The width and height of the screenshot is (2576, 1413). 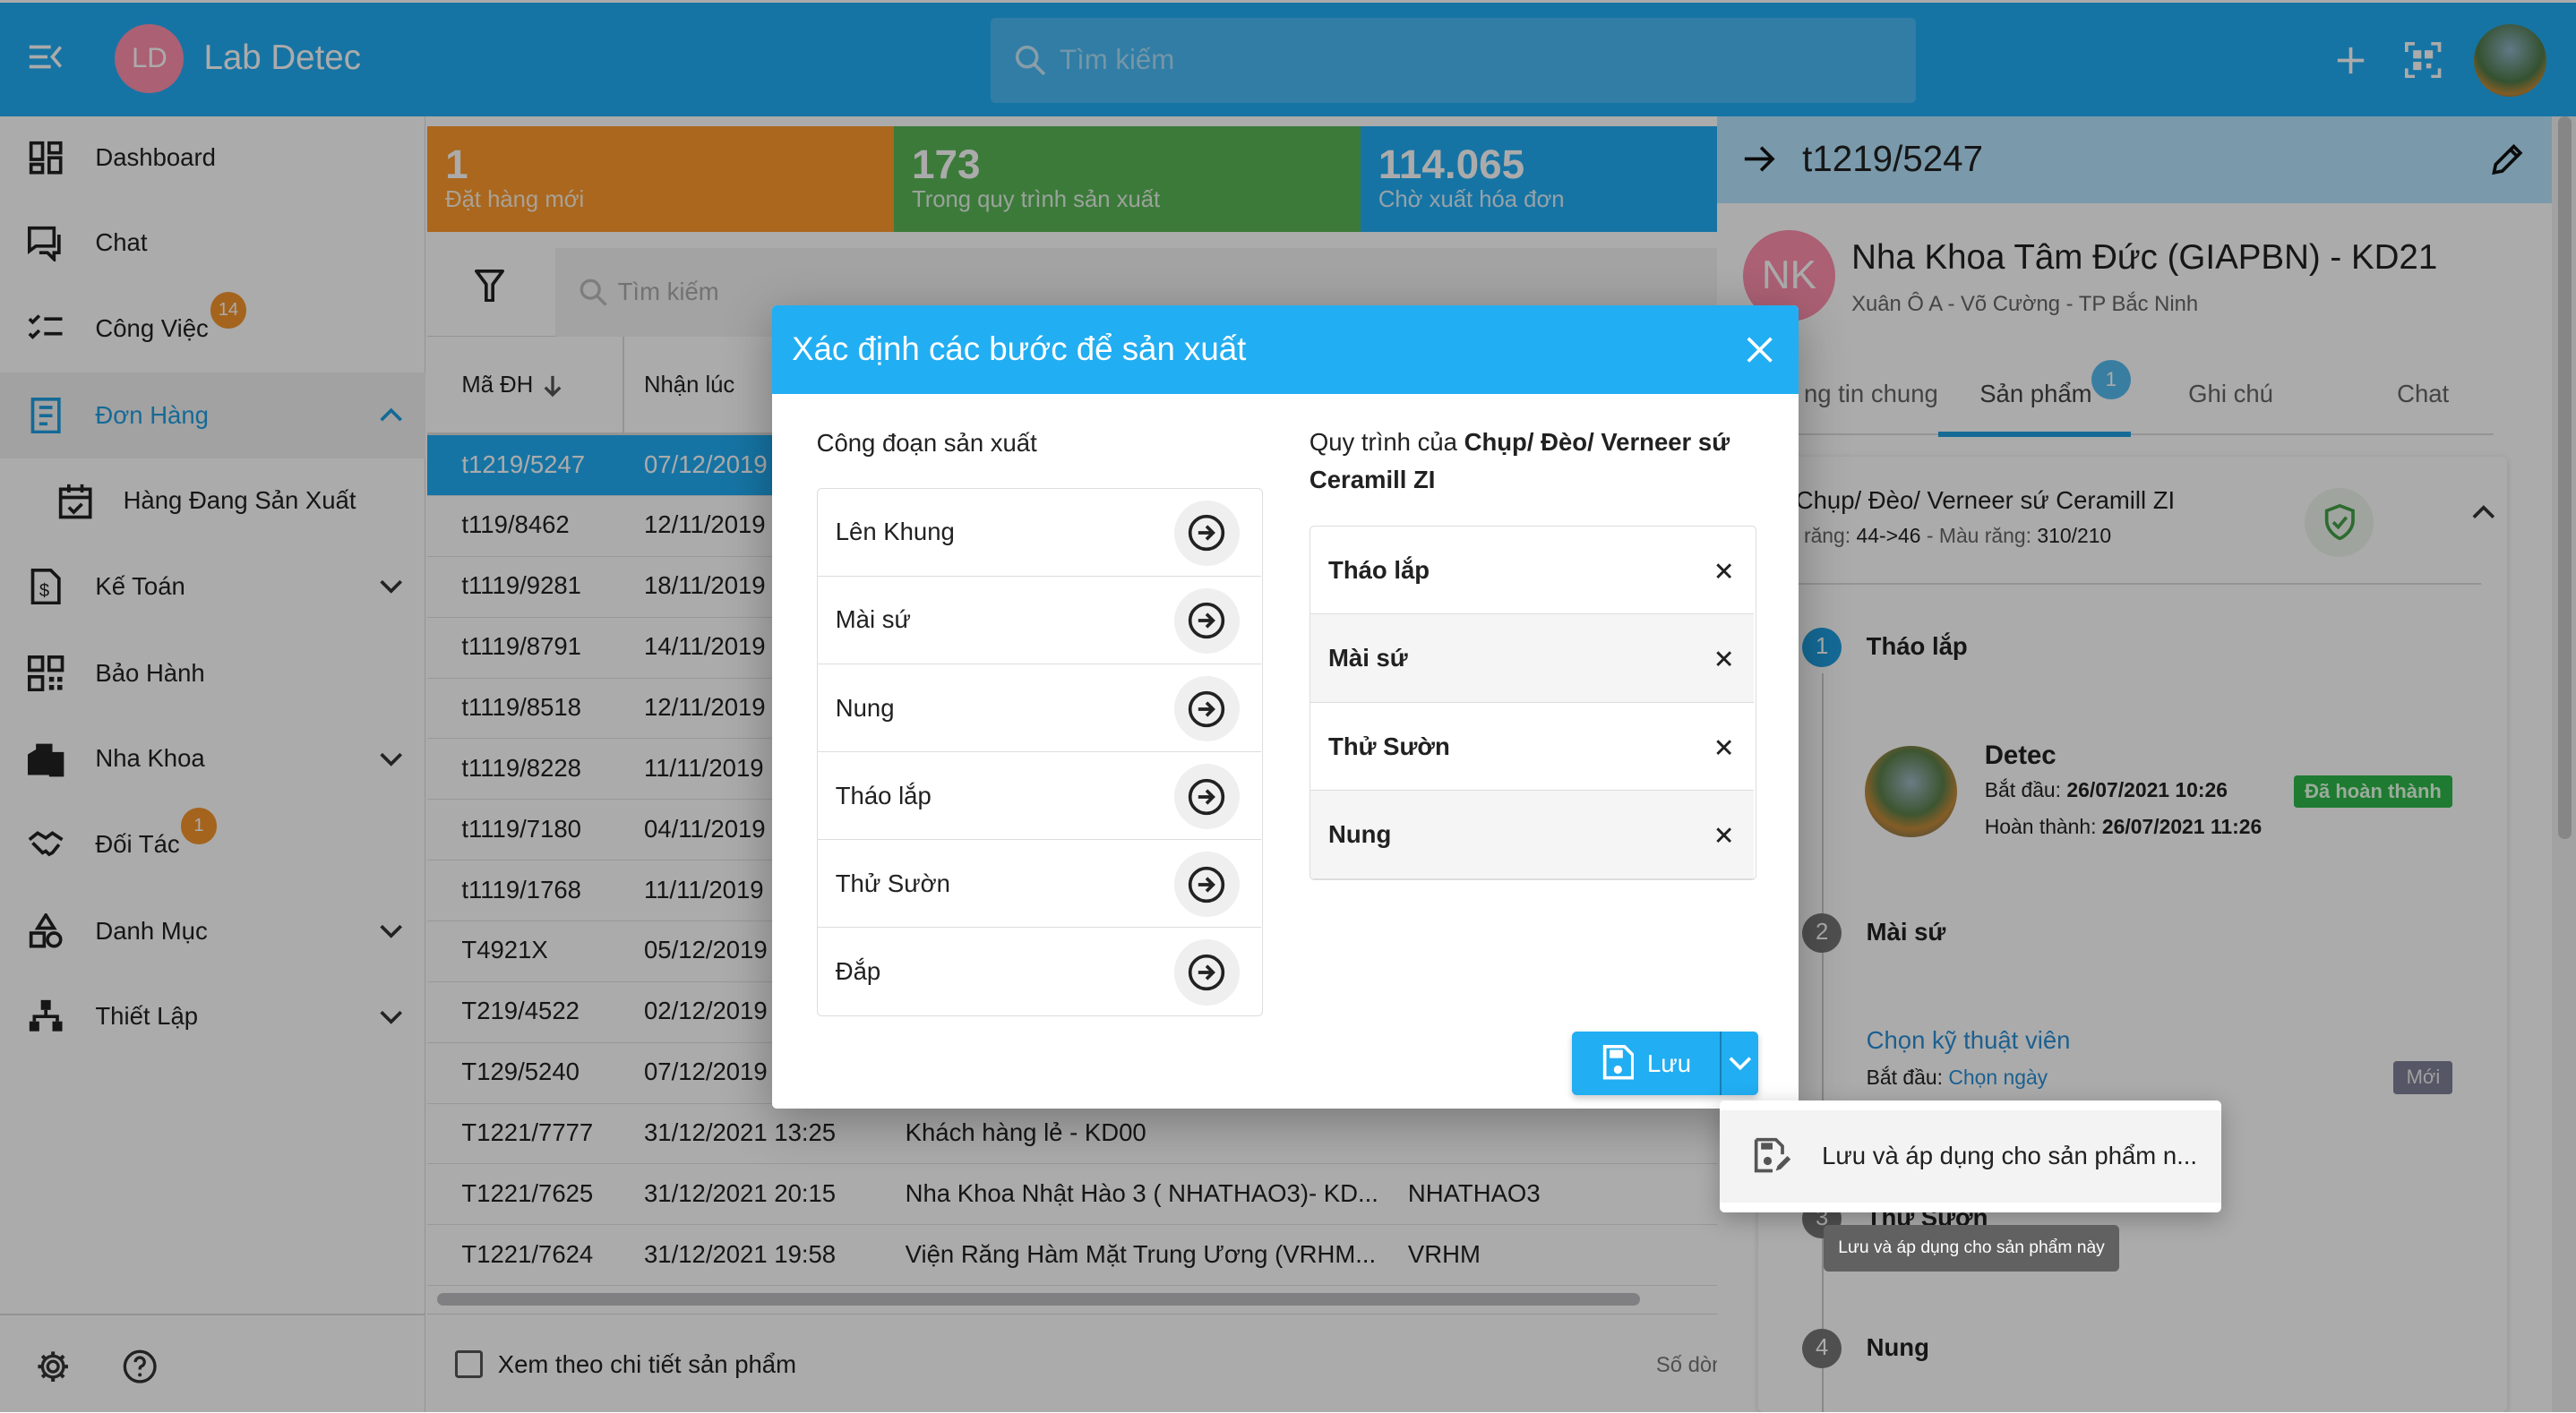 What do you see at coordinates (1379, 569) in the screenshot?
I see `process-step-label: Tháo lắp` at bounding box center [1379, 569].